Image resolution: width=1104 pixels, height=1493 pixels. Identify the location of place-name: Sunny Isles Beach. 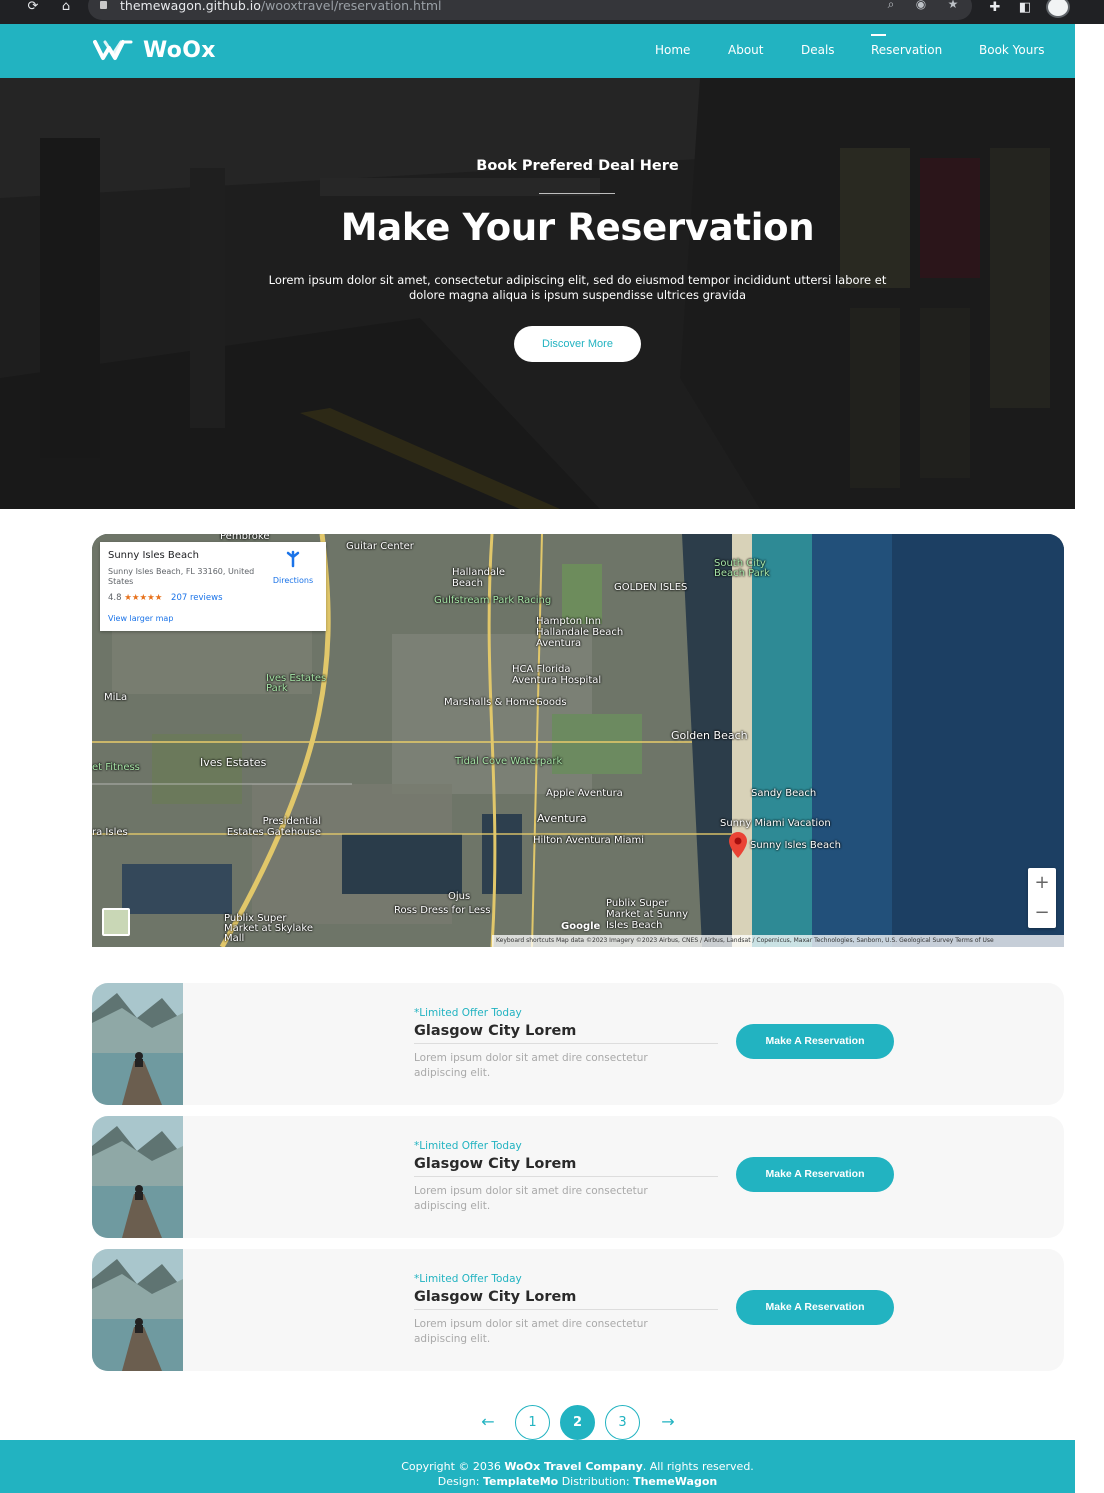
(153, 555).